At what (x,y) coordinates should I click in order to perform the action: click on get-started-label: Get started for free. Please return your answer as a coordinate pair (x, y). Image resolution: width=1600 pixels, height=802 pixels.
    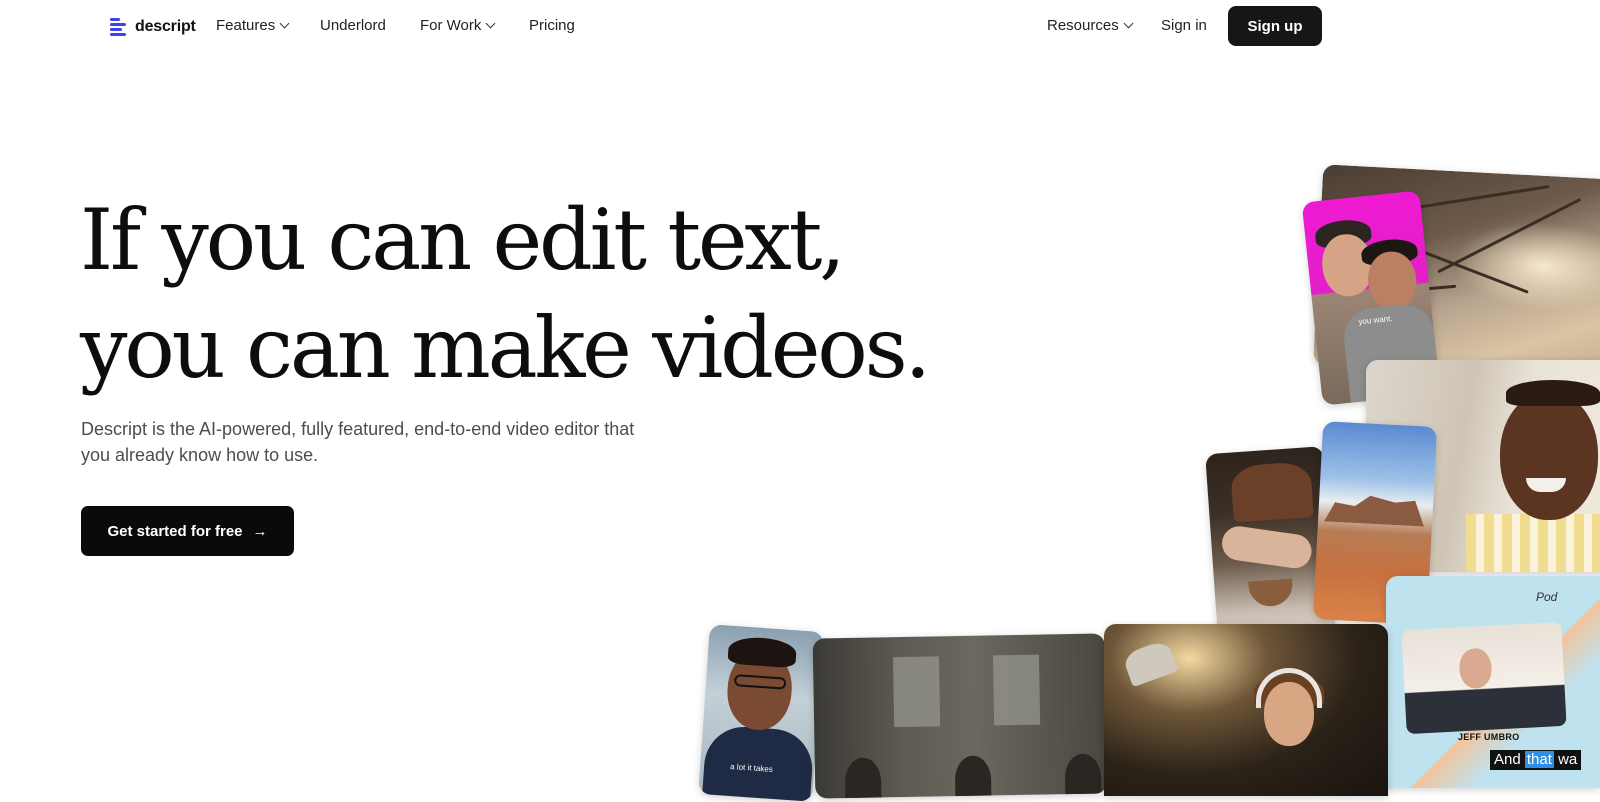
    Looking at the image, I should click on (175, 531).